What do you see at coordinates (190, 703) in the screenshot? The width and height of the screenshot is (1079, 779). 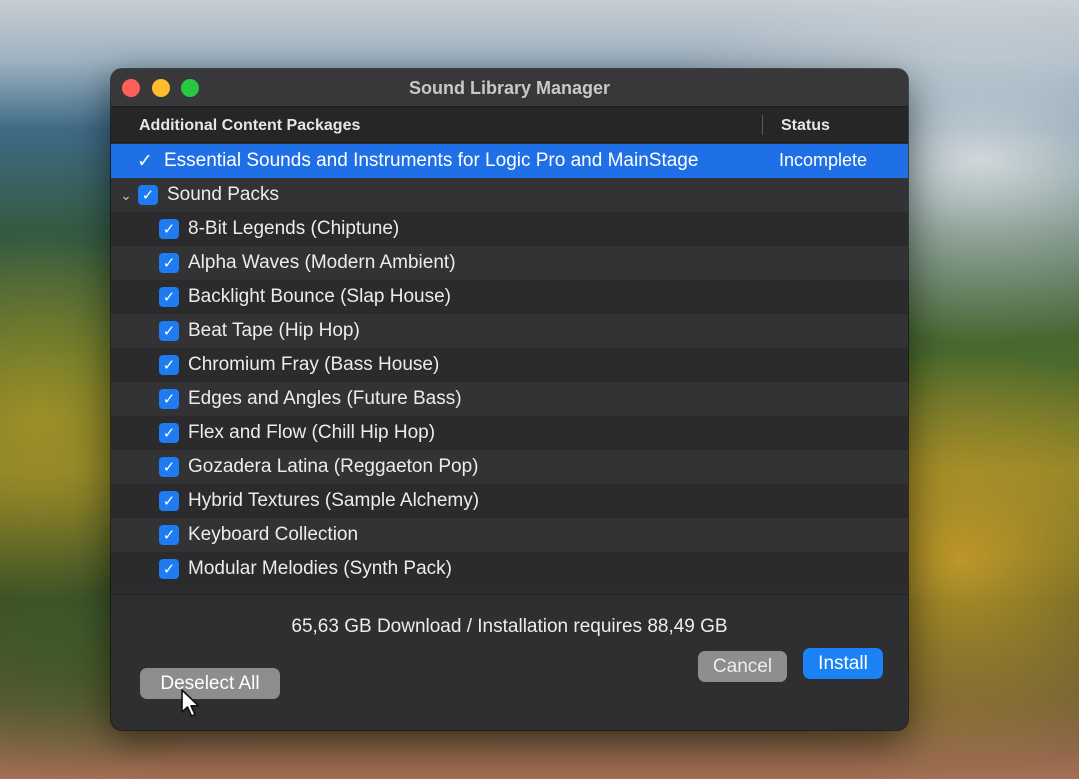 I see `mouse-pointer-icon` at bounding box center [190, 703].